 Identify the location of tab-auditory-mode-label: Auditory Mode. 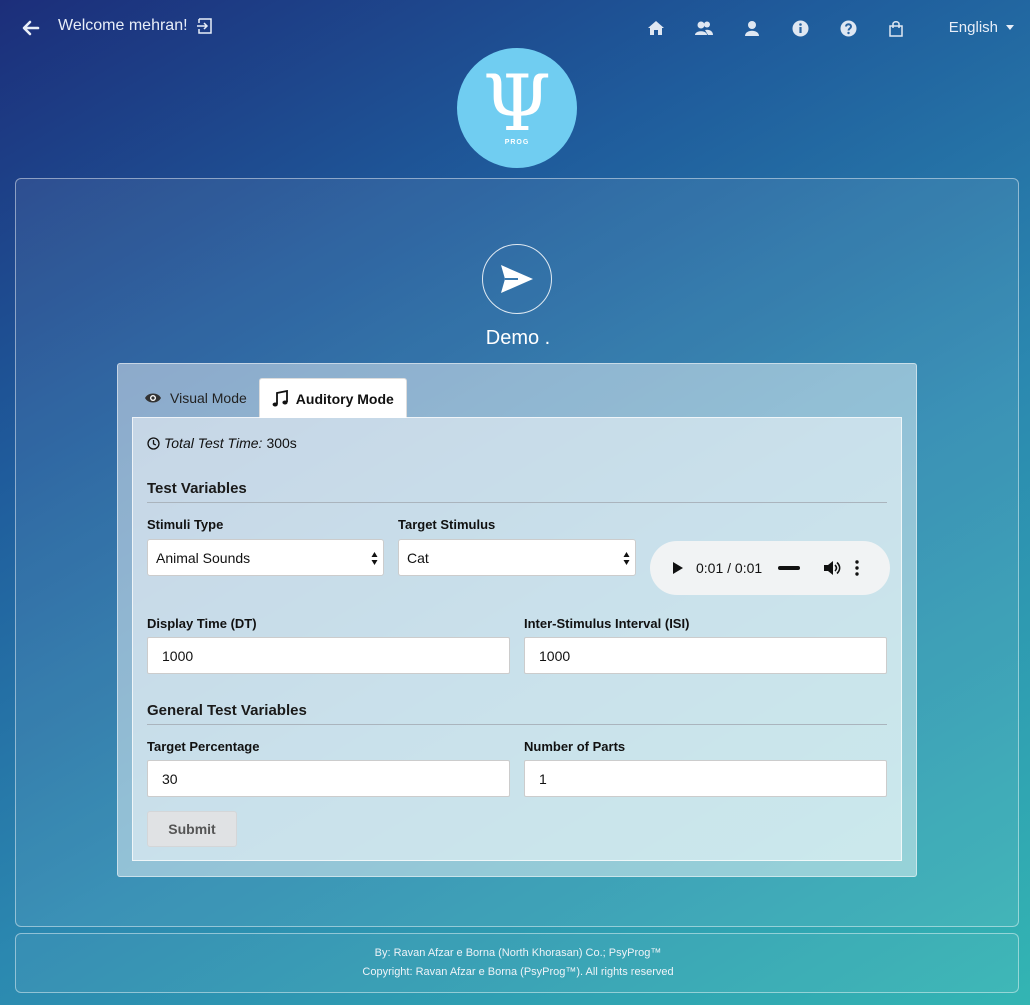
(344, 398).